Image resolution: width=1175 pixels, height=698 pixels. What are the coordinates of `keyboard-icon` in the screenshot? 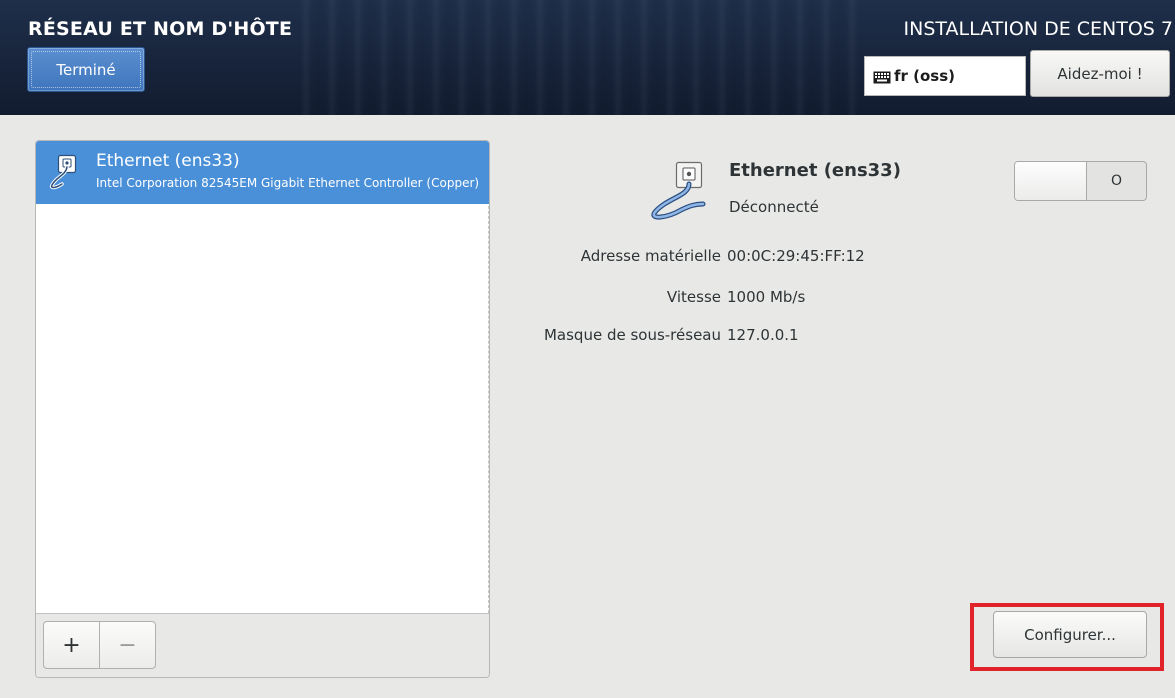 It's located at (882, 76).